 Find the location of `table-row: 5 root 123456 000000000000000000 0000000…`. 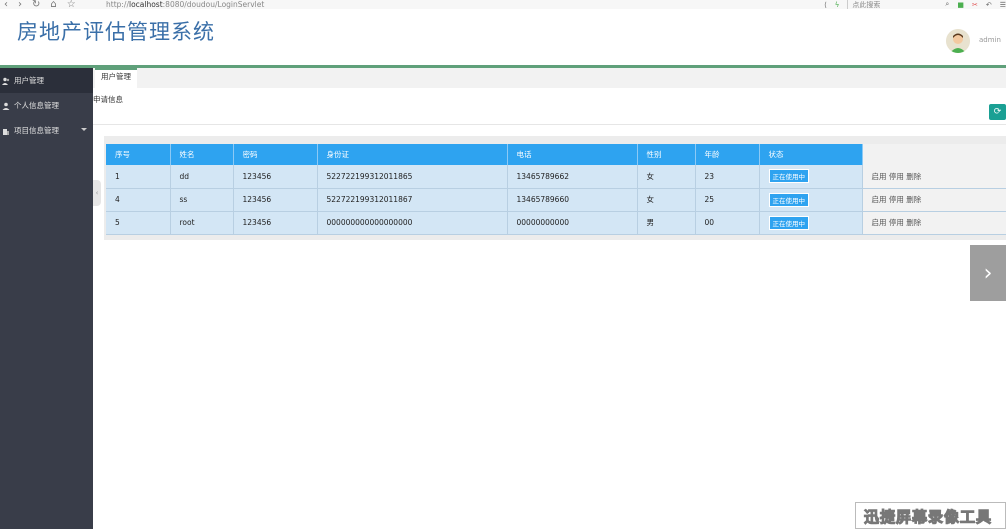

table-row: 5 root 123456 000000000000000000 0000000… is located at coordinates (556, 223).